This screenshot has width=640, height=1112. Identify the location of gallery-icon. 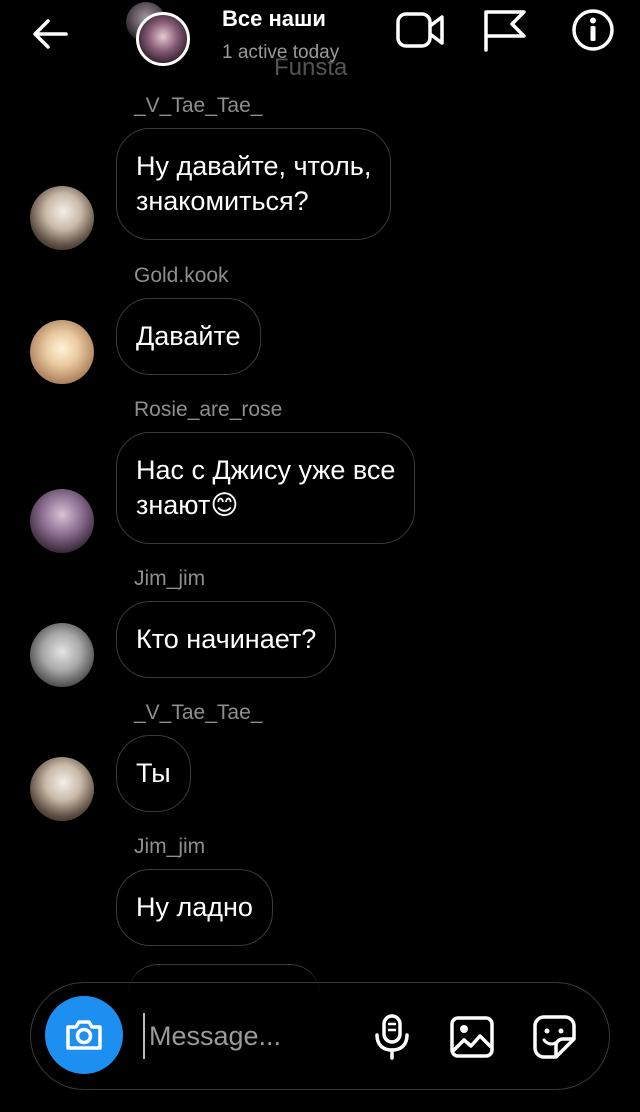
(472, 1037).